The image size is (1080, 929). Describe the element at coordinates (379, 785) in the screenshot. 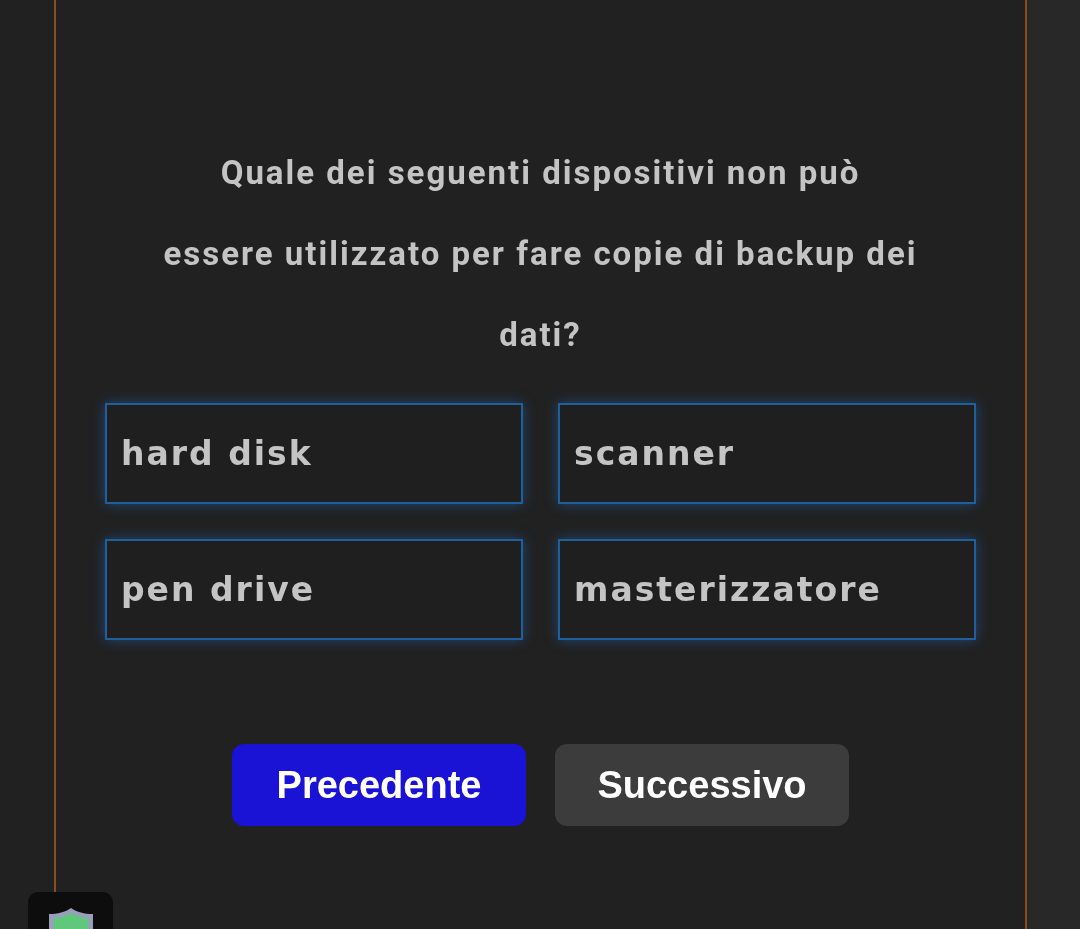

I see `previous-button: Precedente` at that location.